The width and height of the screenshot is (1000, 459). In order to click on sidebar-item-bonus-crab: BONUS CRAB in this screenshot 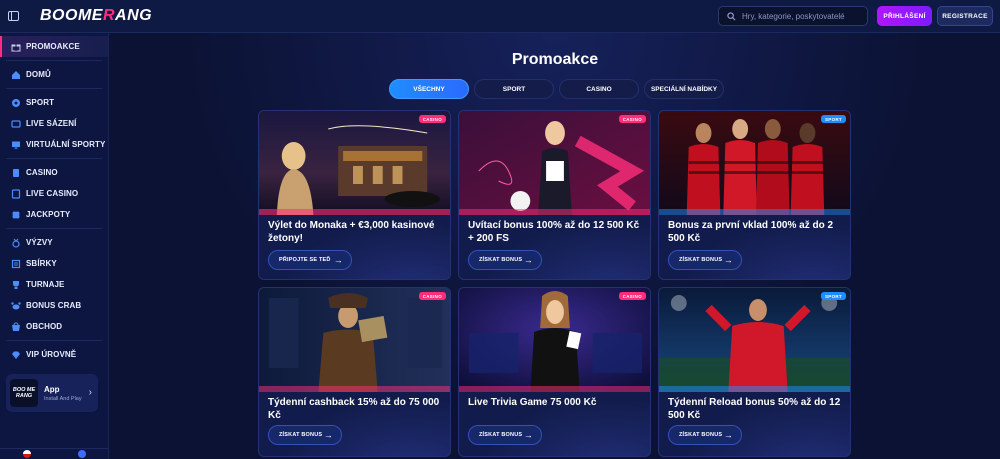, I will do `click(54, 305)`.